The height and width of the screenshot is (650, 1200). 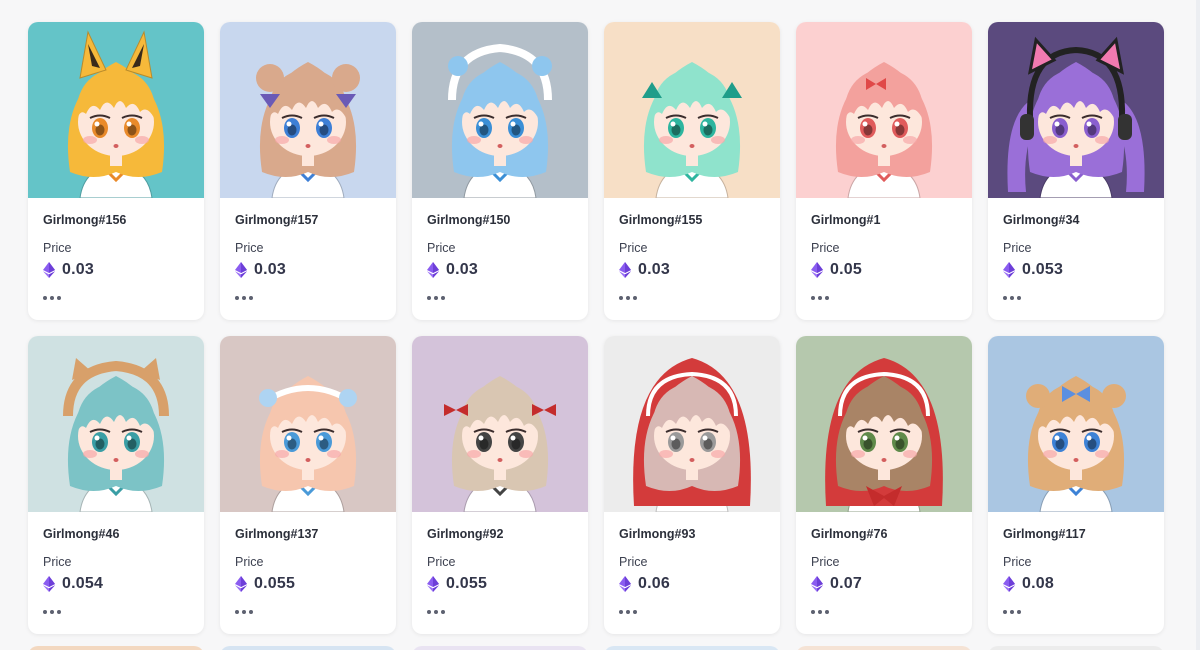 I want to click on nft-card: Girlmong#76 Price 0.07, so click(x=884, y=485).